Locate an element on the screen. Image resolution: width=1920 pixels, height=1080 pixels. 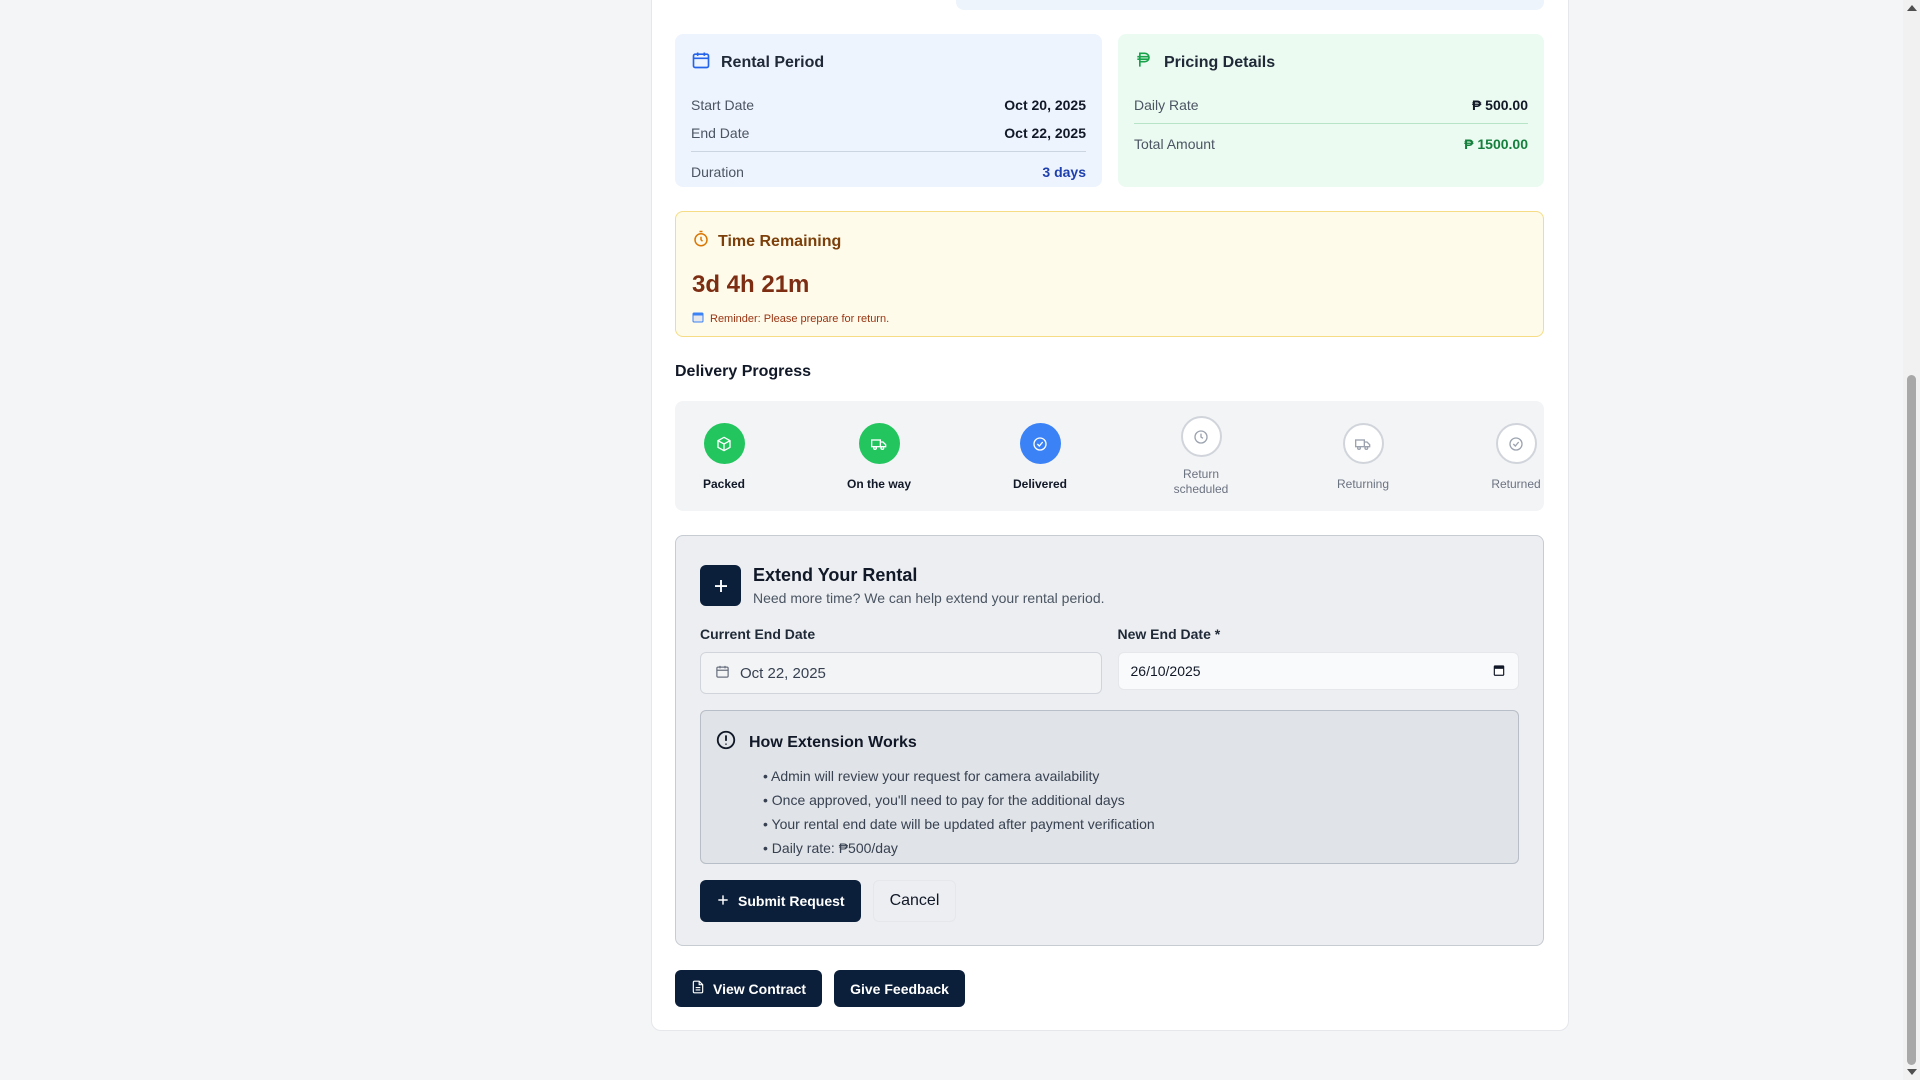
duration-row: Duration 3 days is located at coordinates (888, 172).